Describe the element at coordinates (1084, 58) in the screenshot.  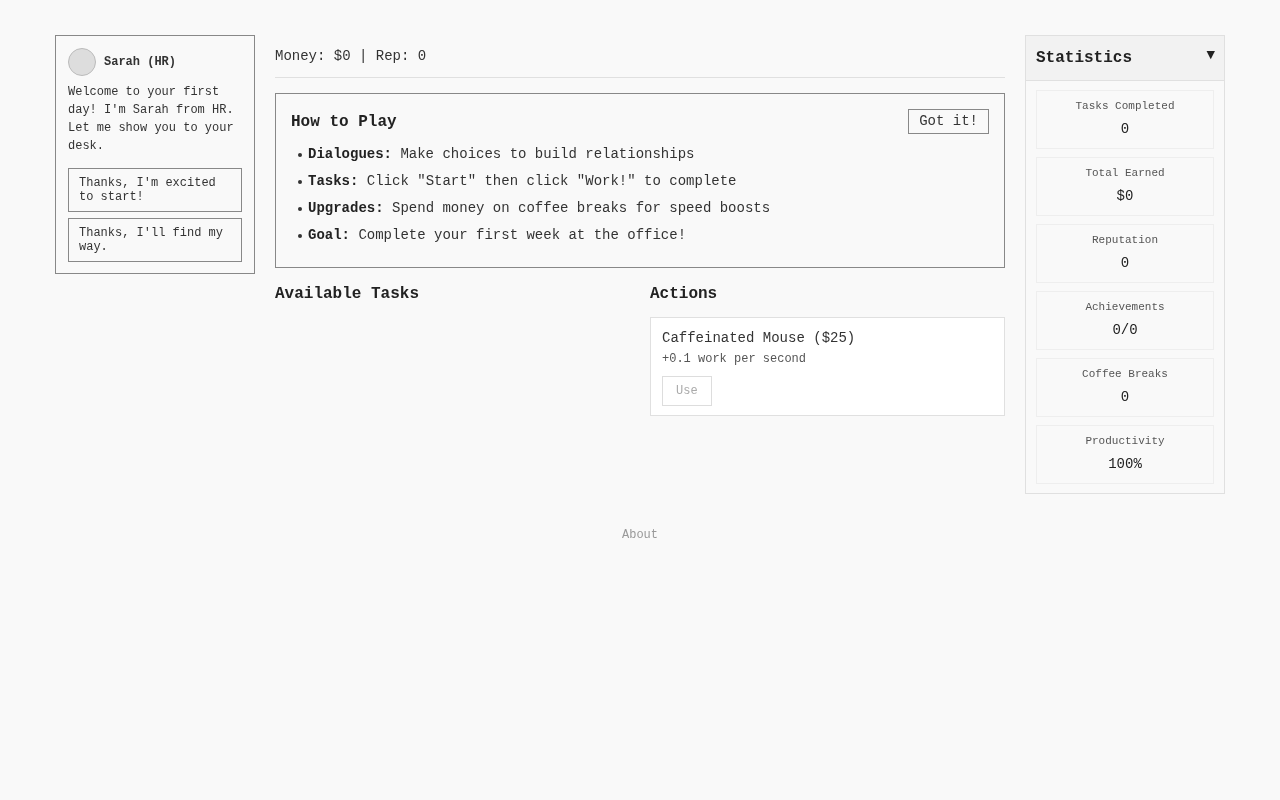
I see `statistics-title: Statistics` at that location.